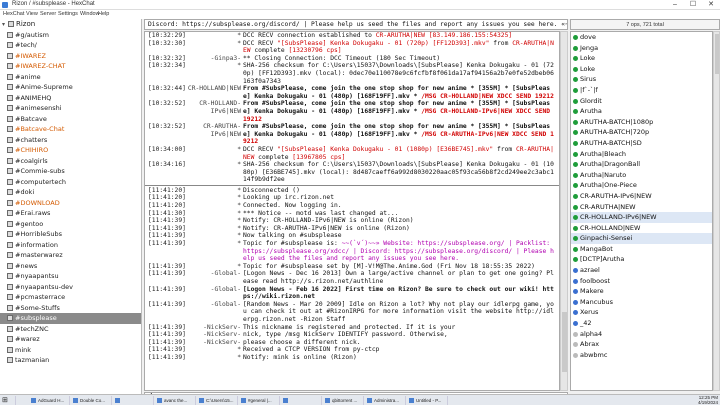 Image resolution: width=720 pixels, height=405 pixels. Describe the element at coordinates (70, 129) in the screenshot. I see `channel-item: #Batcave-Chat` at that location.